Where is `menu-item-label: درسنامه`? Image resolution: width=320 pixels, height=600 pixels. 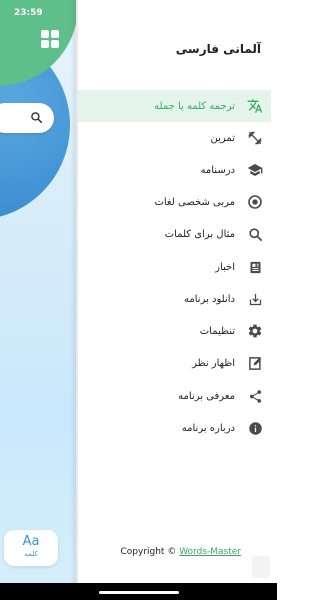 menu-item-label: درسنامه is located at coordinates (217, 170).